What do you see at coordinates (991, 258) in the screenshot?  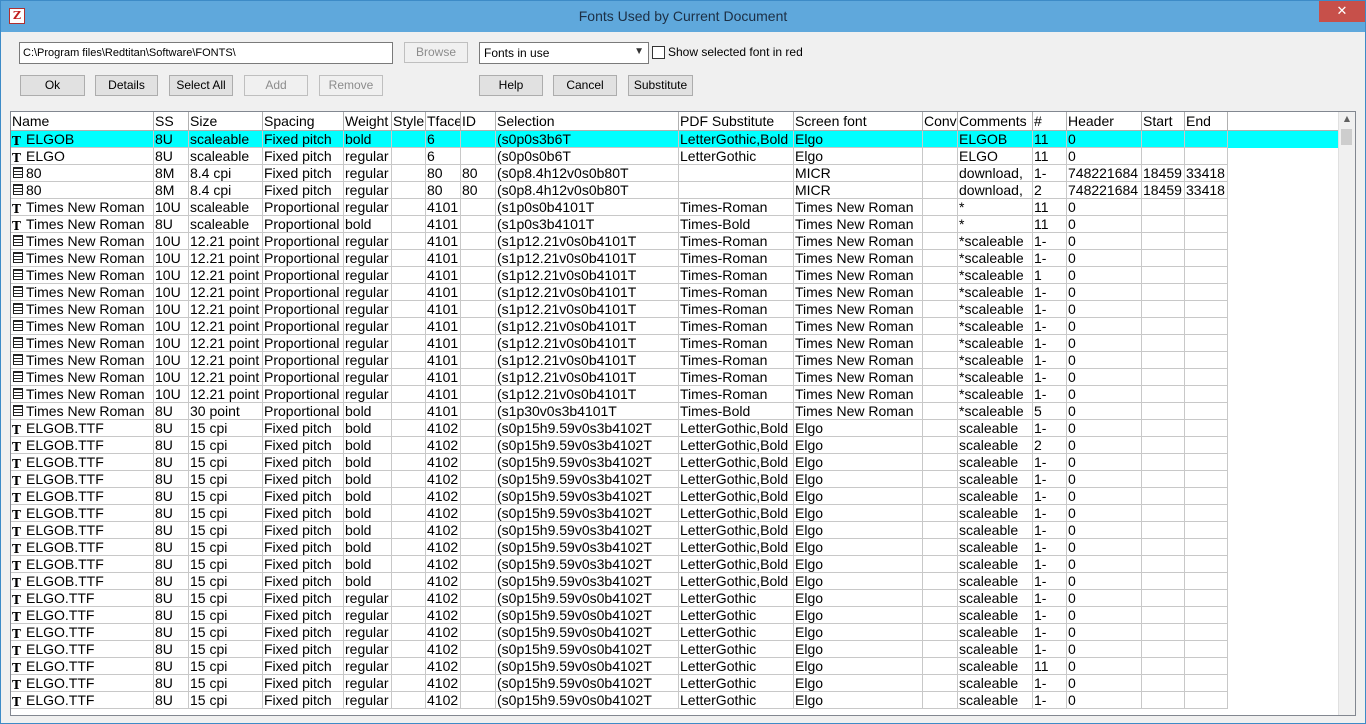 I see `cell-text: *scaleable` at bounding box center [991, 258].